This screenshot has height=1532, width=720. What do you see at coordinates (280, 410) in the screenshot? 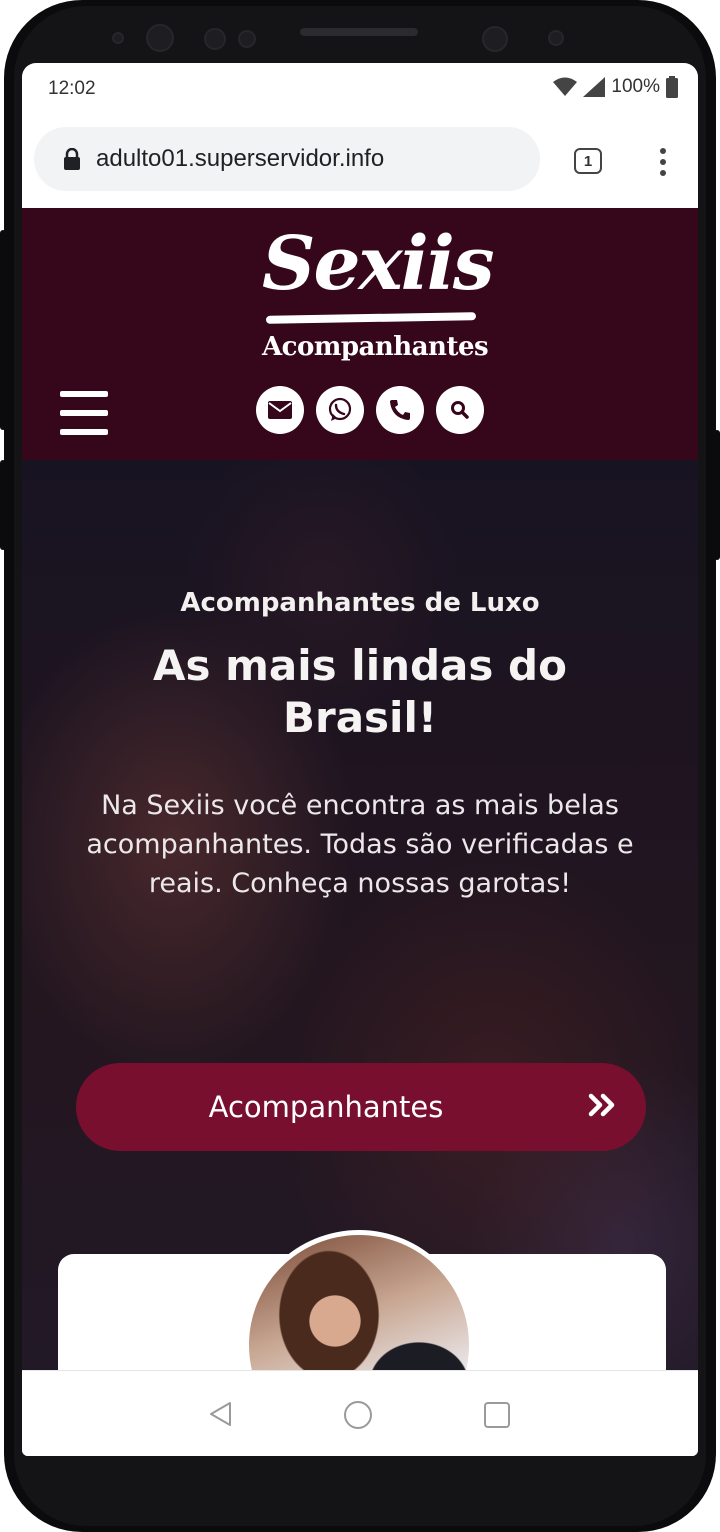
I see `envelope-icon` at bounding box center [280, 410].